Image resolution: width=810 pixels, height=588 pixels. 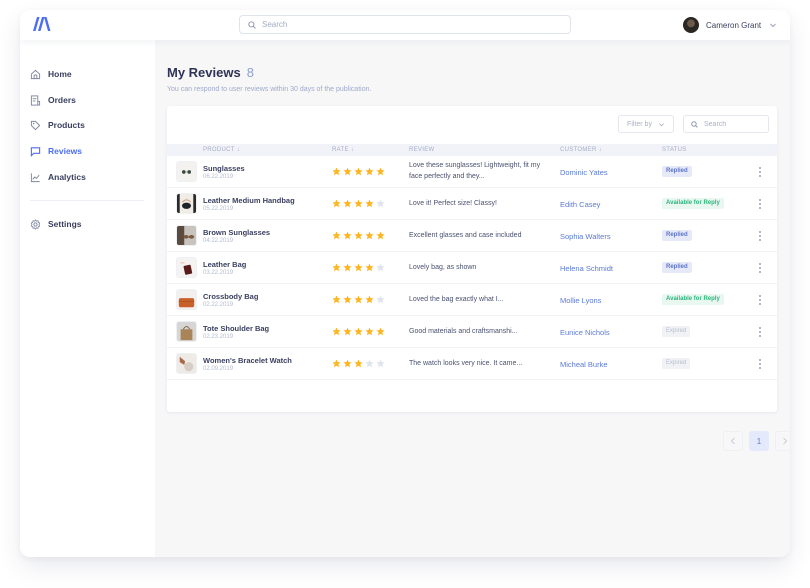 I want to click on filter-by-dropdown: Filter by, so click(x=646, y=124).